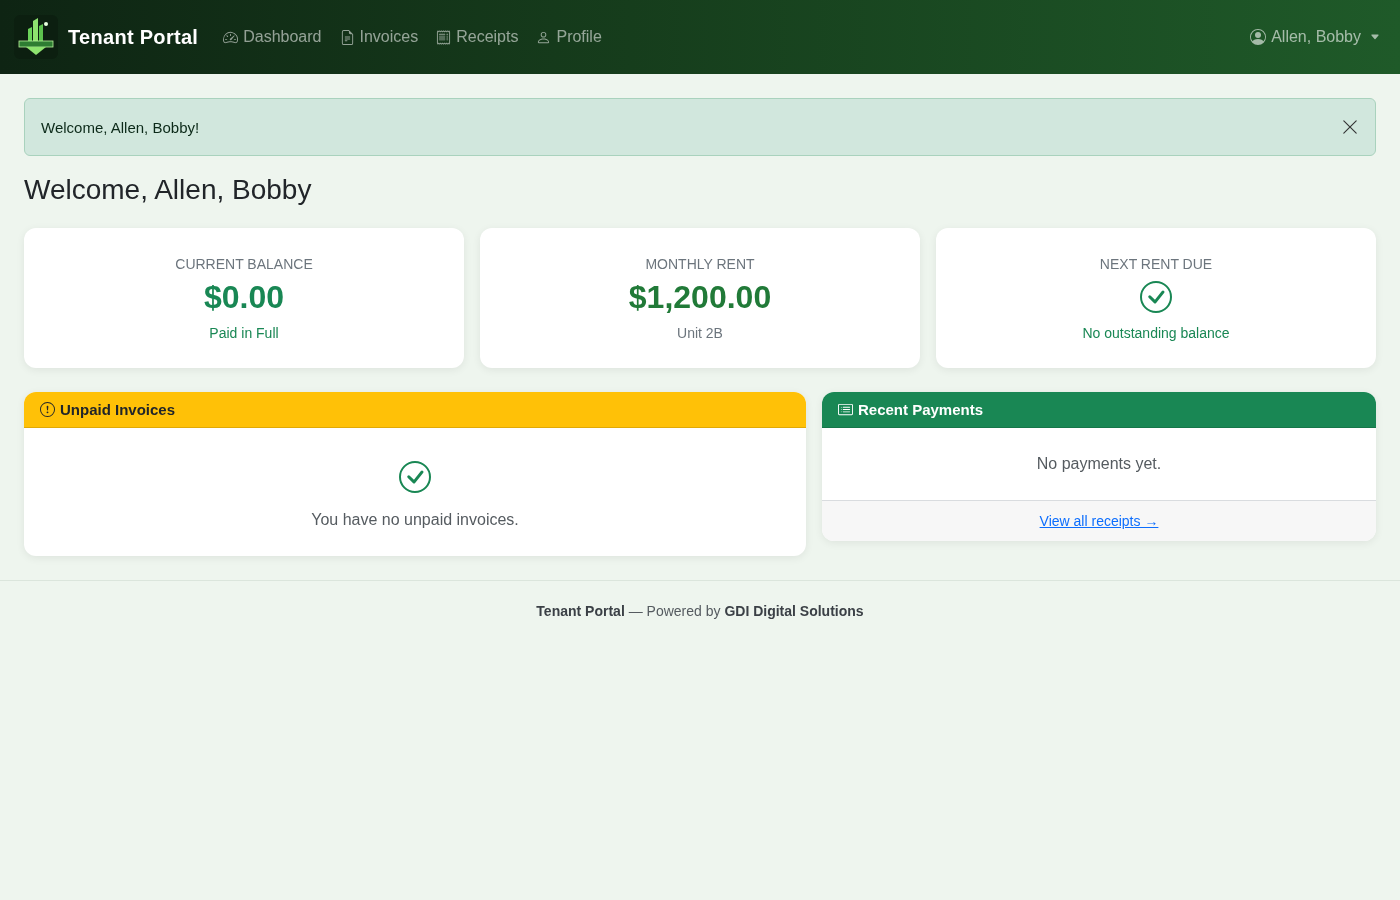 Image resolution: width=1400 pixels, height=900 pixels. Describe the element at coordinates (106, 37) in the screenshot. I see `brand-link: Tenant Portal` at that location.